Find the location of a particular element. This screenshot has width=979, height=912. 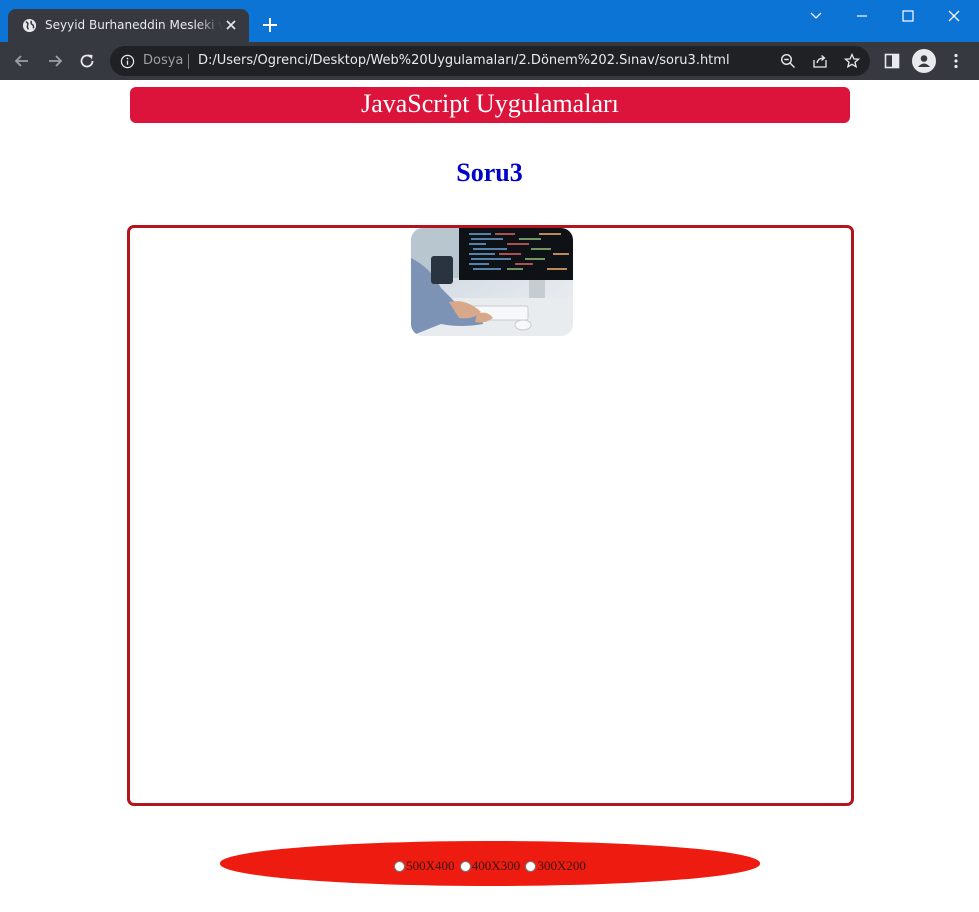

radio-option-300x200: 300X200 is located at coordinates (555, 866).